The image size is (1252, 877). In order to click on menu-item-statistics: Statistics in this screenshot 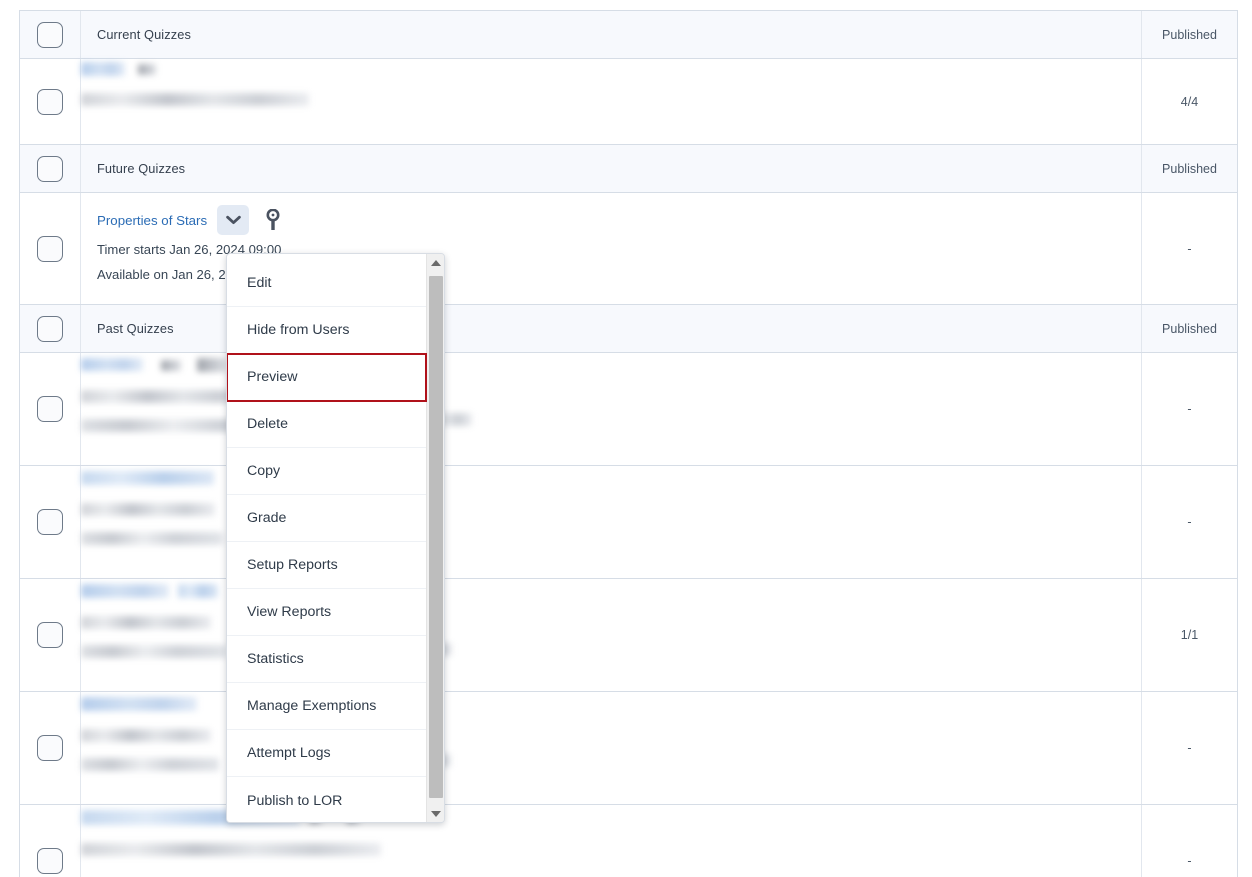, I will do `click(326, 659)`.